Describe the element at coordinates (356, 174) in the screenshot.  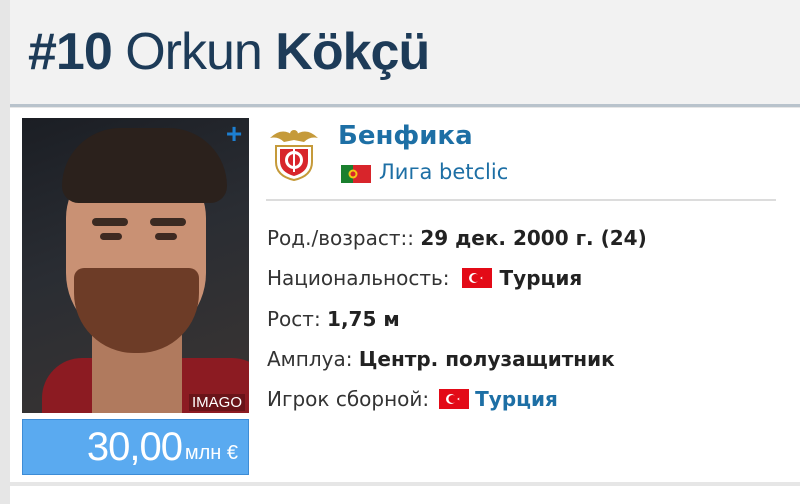
I see `portugal-flag-icon` at that location.